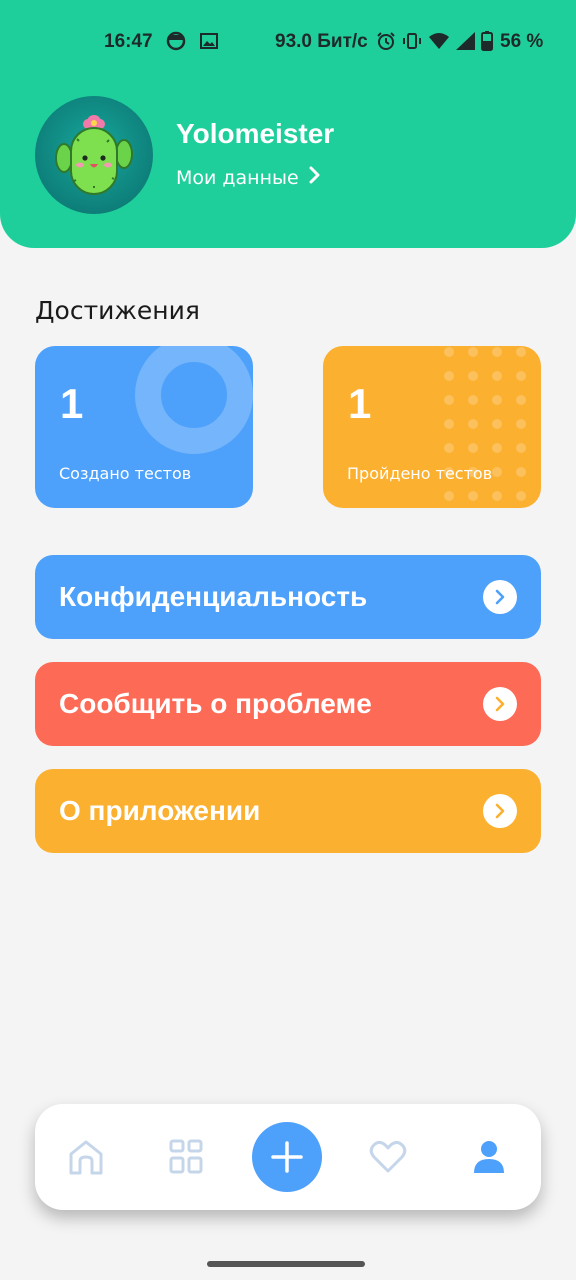 This screenshot has height=1280, width=576. I want to click on ring-decoration, so click(194, 400).